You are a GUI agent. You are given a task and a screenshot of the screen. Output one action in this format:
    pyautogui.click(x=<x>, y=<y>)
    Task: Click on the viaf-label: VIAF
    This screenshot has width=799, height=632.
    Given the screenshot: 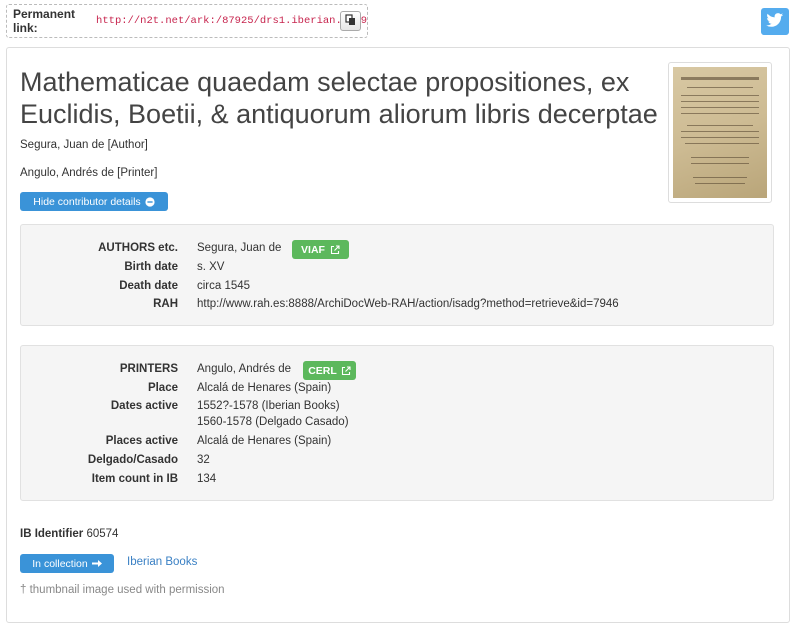 What is the action you would take?
    pyautogui.click(x=313, y=249)
    